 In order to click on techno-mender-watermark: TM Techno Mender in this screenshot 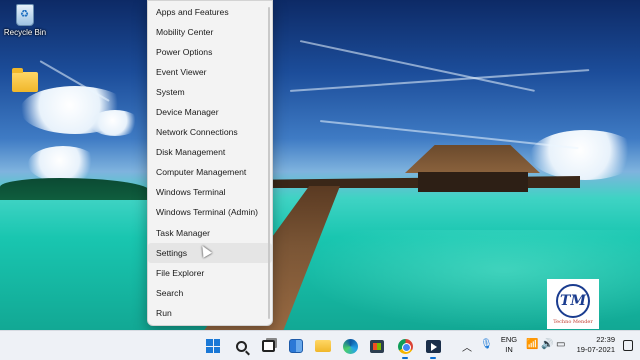, I will do `click(573, 304)`.